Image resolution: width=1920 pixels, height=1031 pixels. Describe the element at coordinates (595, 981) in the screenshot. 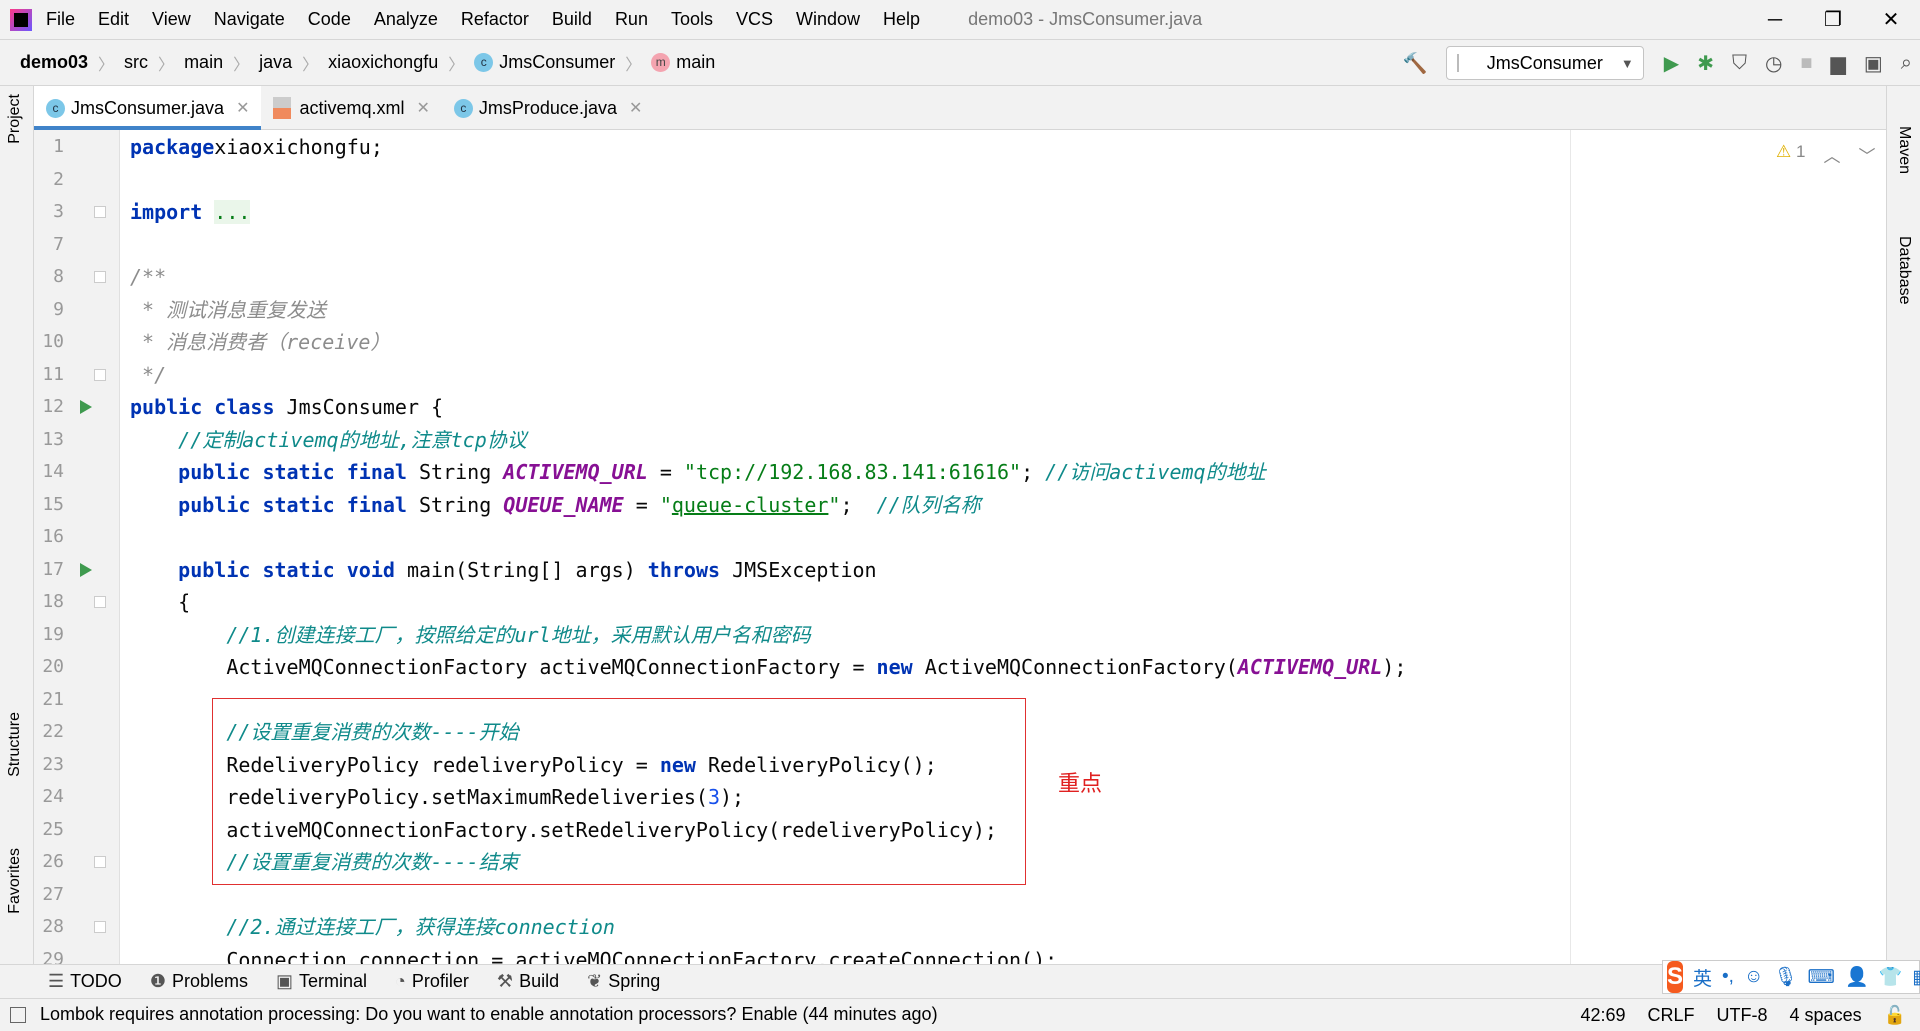

I see `spring-leaf-icon: ❦` at that location.